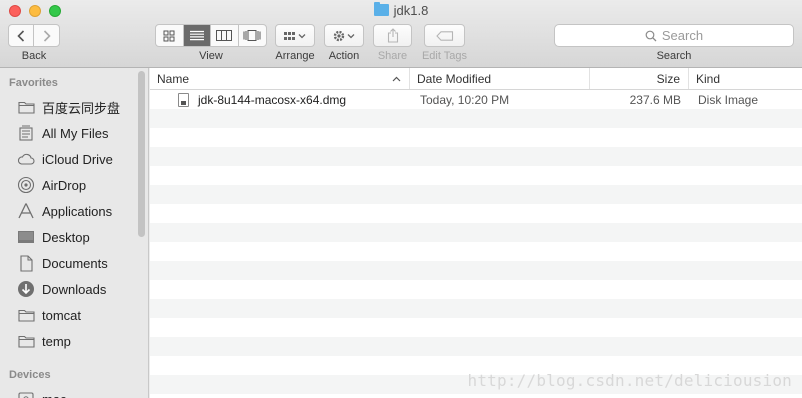  I want to click on file-name: jdk-8u144-macosx-x64.dmg, so click(272, 99).